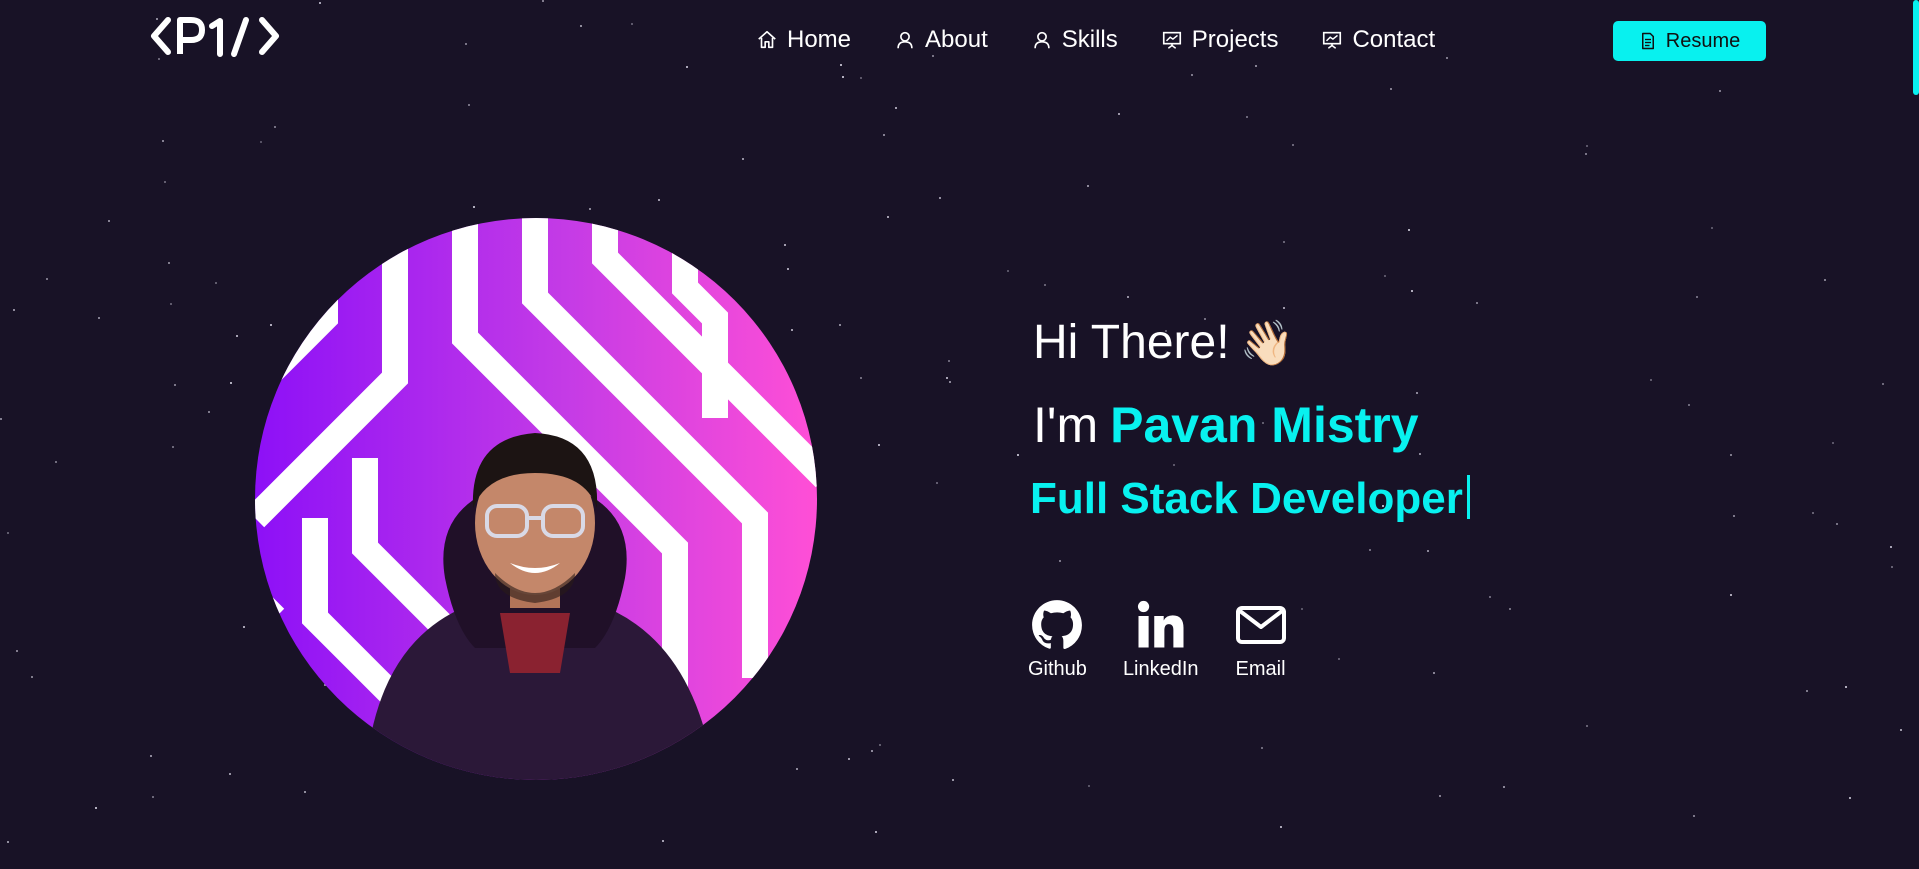 The width and height of the screenshot is (1919, 869). What do you see at coordinates (1468, 497) in the screenshot?
I see `typing-caret` at bounding box center [1468, 497].